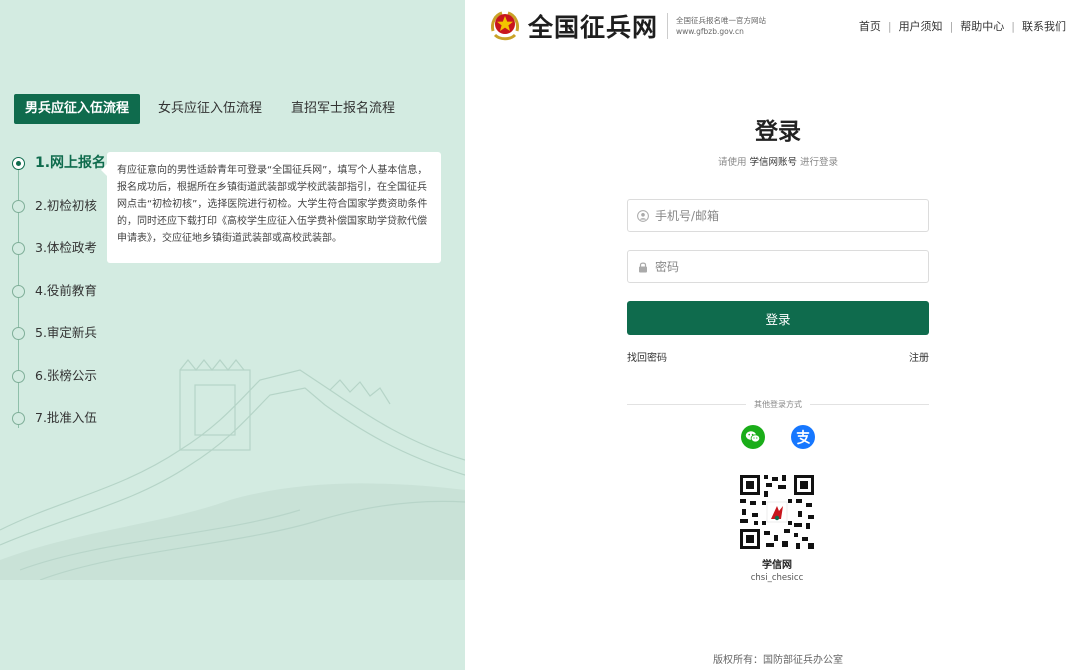 The width and height of the screenshot is (1080, 670). Describe the element at coordinates (59, 256) in the screenshot. I see `step-physical-political-exam: 3.体检政考` at that location.